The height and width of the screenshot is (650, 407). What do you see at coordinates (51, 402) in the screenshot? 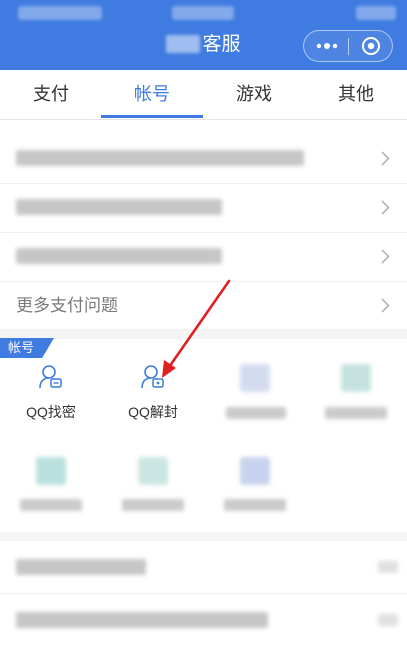
I see `qq-find-password-item: QQ找密` at bounding box center [51, 402].